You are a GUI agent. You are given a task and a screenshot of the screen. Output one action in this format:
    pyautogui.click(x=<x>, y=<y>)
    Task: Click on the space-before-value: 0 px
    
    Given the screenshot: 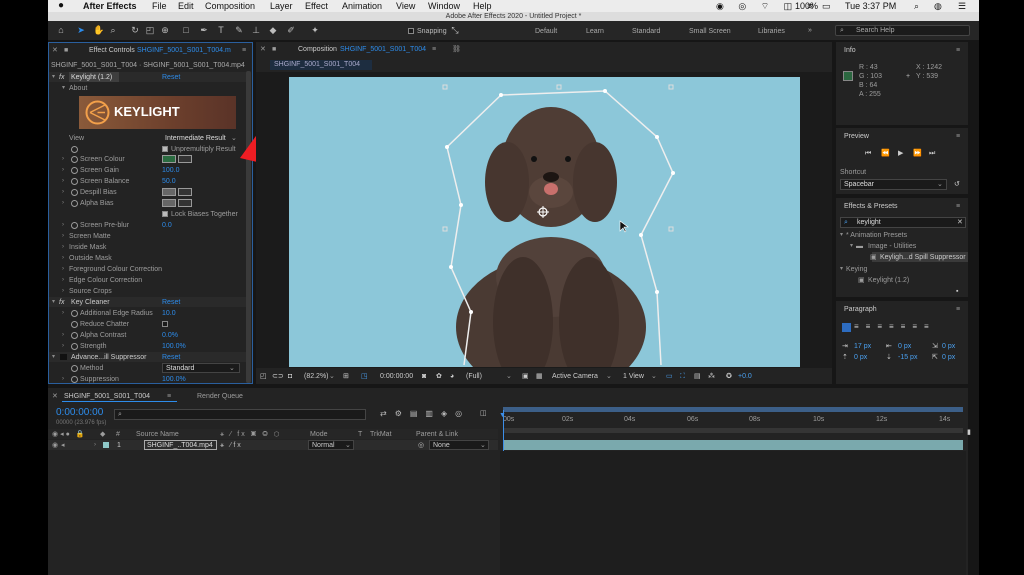 What is the action you would take?
    pyautogui.click(x=860, y=357)
    